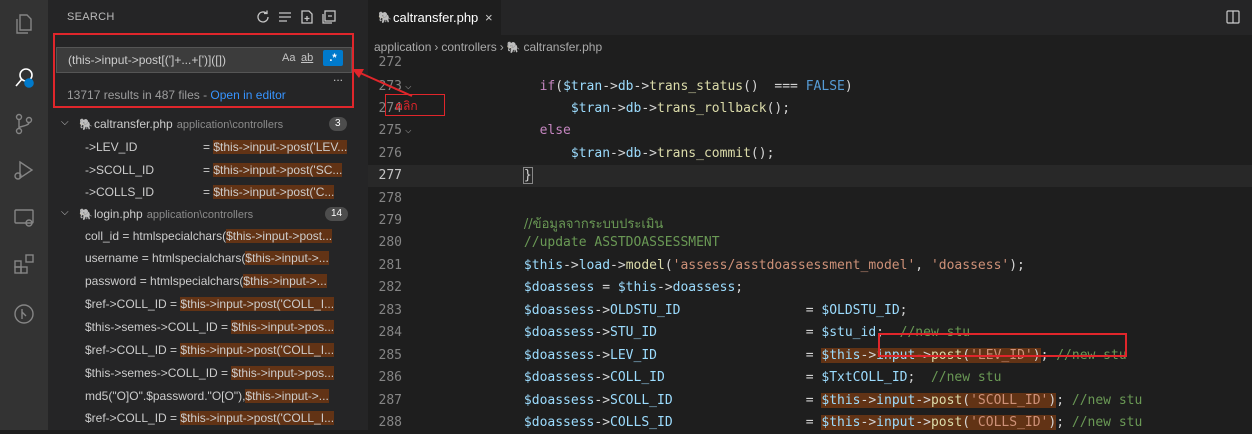 The image size is (1252, 434). I want to click on code-line: 278, so click(390, 198).